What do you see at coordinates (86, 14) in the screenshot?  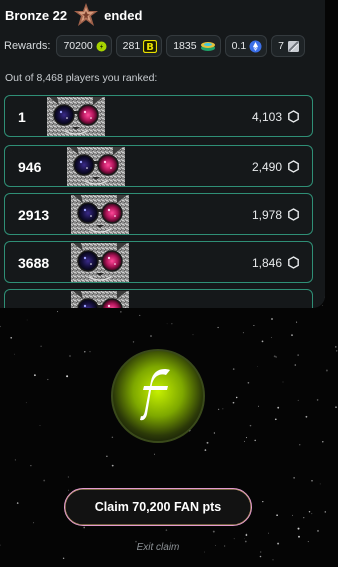 I see `bronze-star-icon` at bounding box center [86, 14].